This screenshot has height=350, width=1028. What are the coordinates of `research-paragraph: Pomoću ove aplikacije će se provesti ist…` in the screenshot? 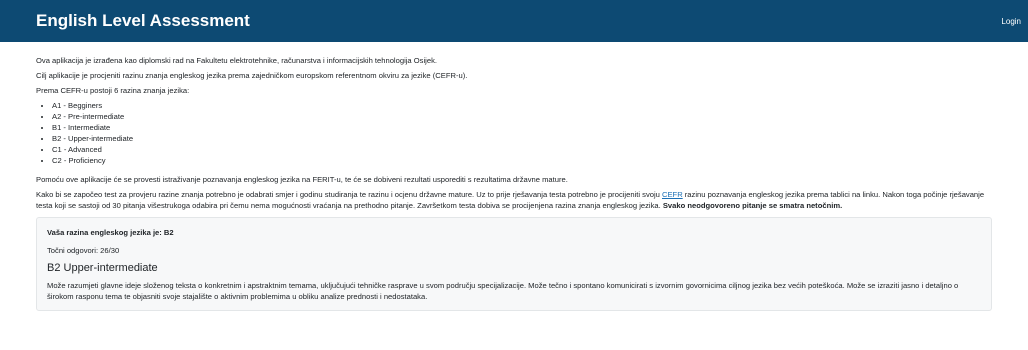 It's located at (302, 179).